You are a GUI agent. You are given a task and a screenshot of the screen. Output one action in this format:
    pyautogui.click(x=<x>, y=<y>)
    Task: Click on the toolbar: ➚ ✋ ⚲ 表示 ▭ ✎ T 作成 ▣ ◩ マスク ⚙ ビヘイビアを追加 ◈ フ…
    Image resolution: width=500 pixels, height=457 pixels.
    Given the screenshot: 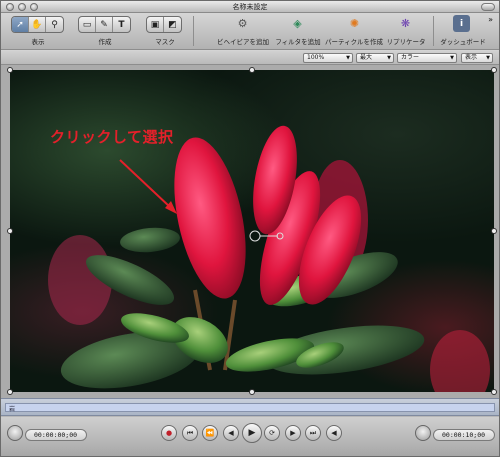 What is the action you would take?
    pyautogui.click(x=250, y=31)
    